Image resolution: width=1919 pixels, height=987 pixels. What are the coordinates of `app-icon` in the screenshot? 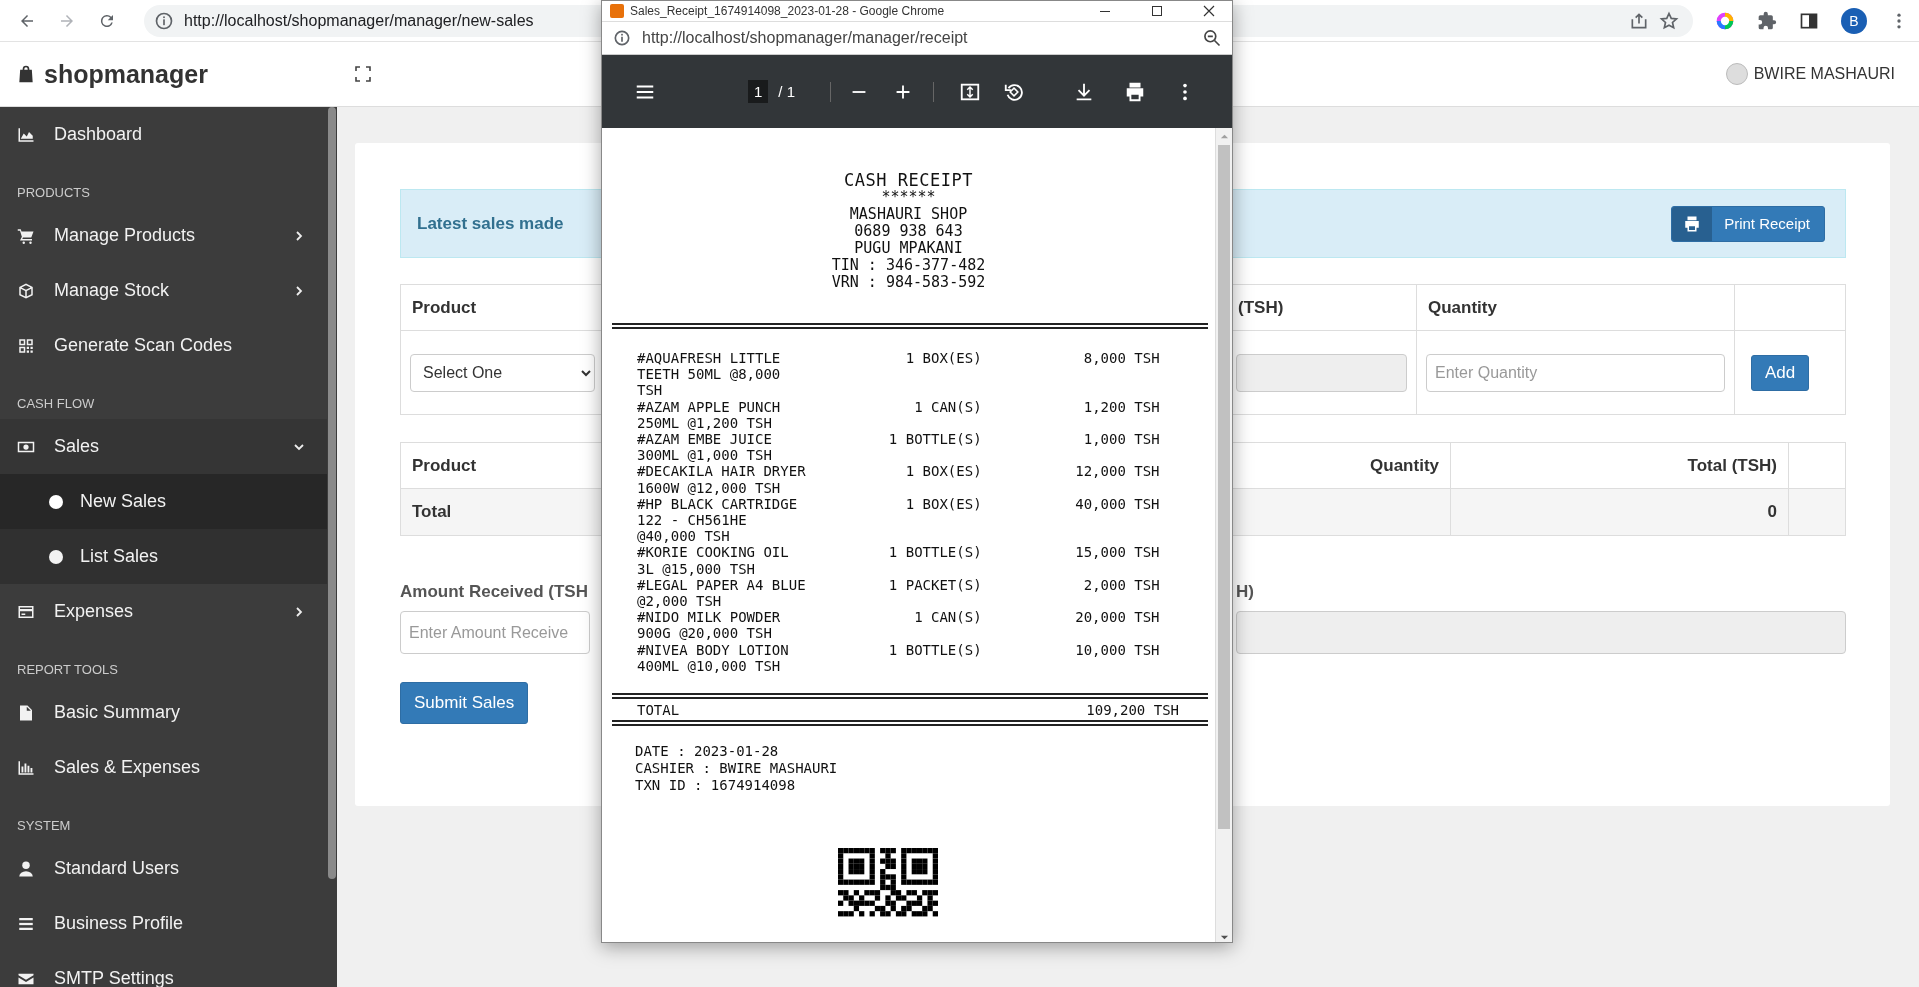 It's located at (617, 11).